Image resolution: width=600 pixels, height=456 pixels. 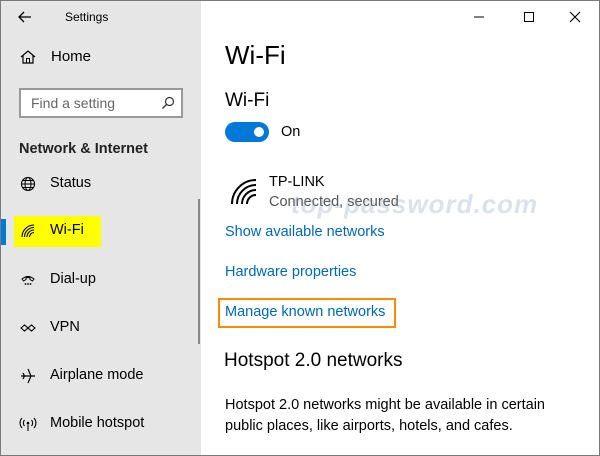 I want to click on manage-known-networks-link: Manage known networks, so click(x=305, y=312).